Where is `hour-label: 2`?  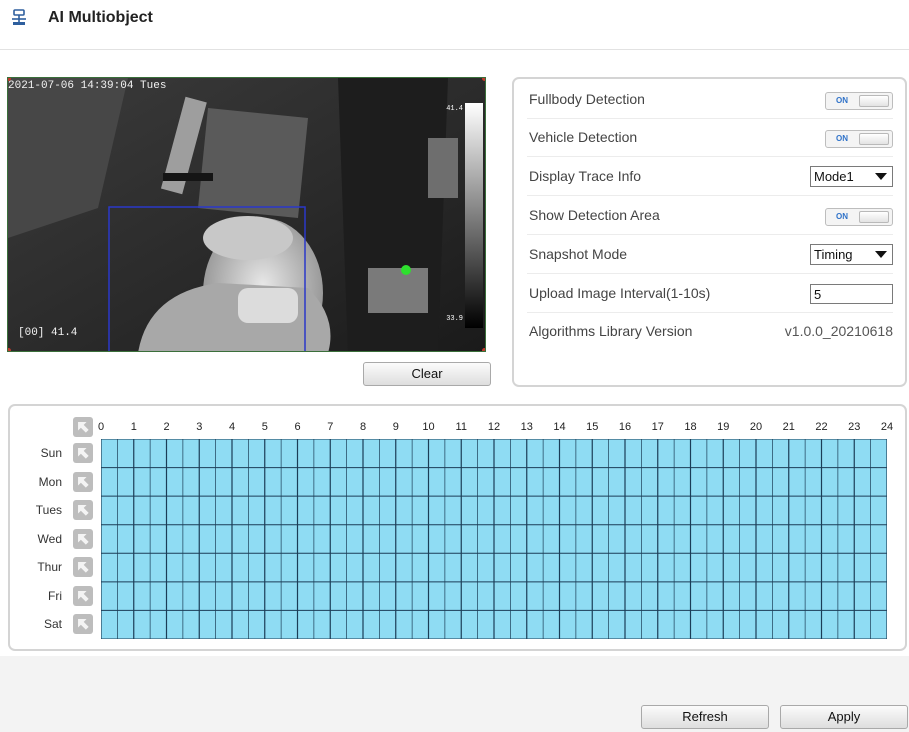 hour-label: 2 is located at coordinates (166, 427).